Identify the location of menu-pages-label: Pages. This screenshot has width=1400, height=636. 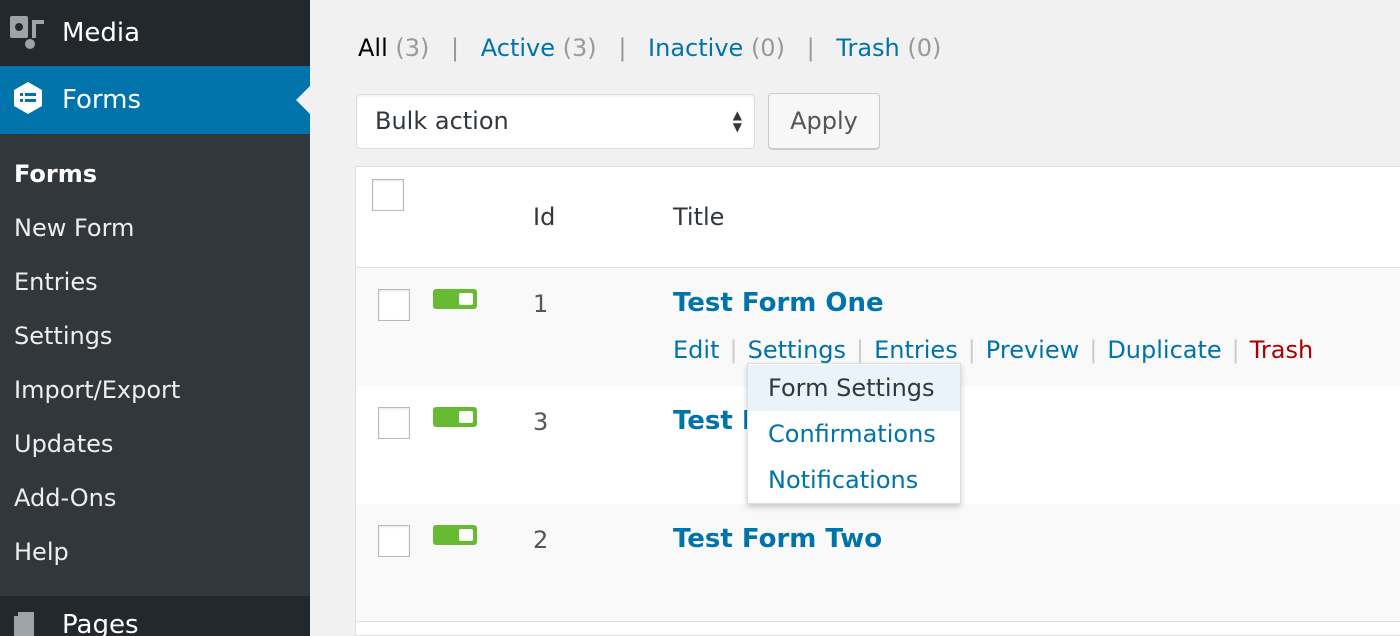
(100, 623).